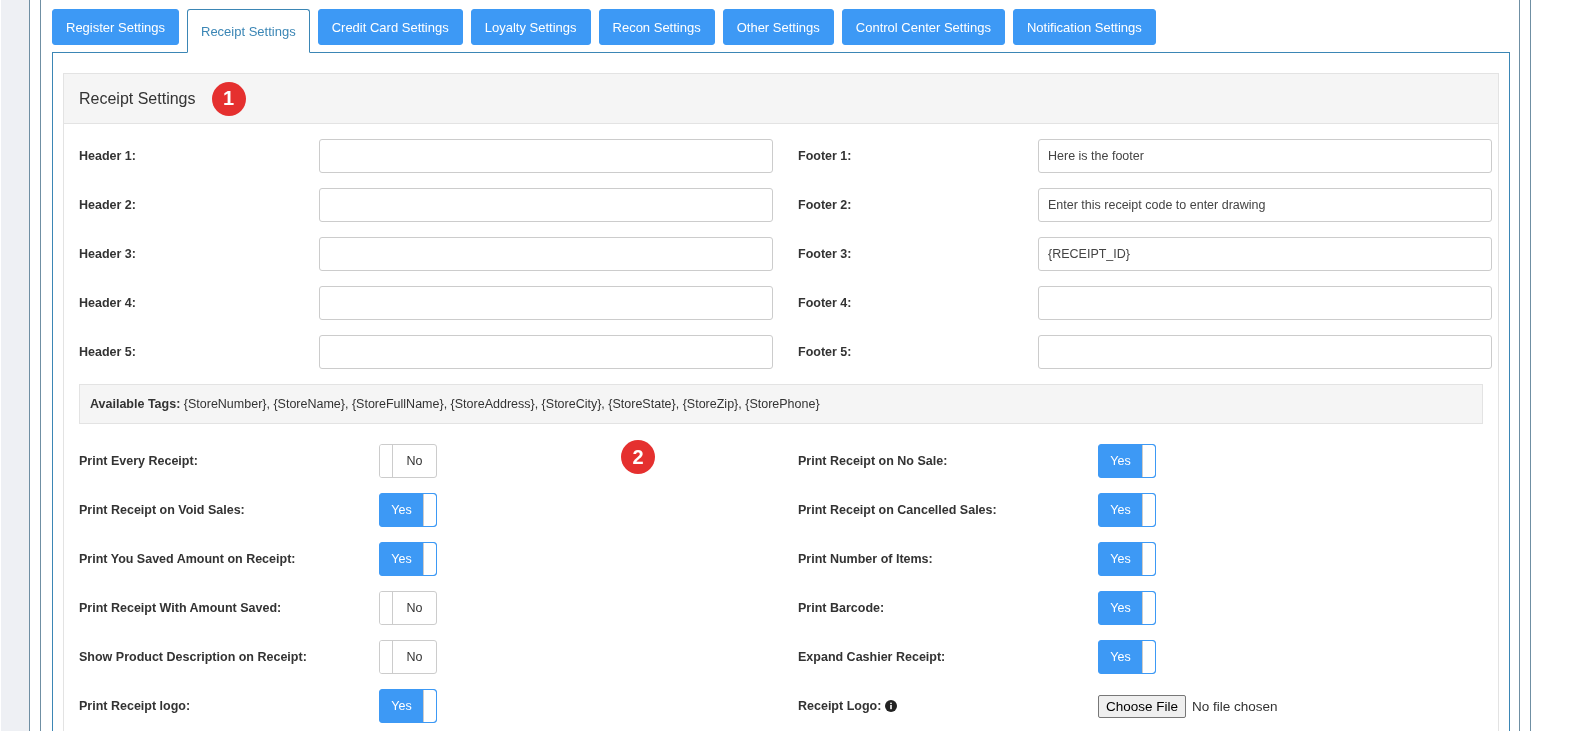 The height and width of the screenshot is (731, 1569). Describe the element at coordinates (108, 254) in the screenshot. I see `field-label: Header 3:` at that location.